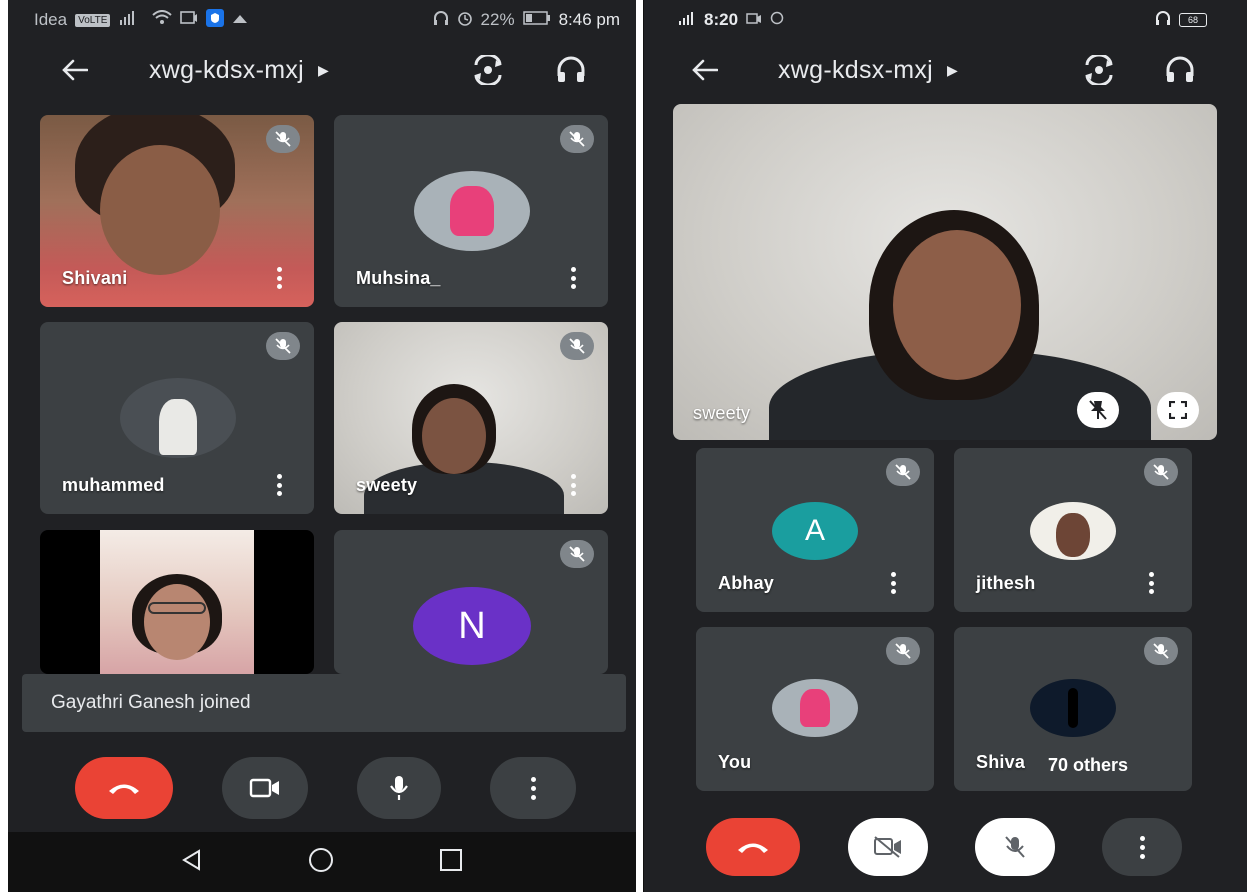 This screenshot has width=1247, height=892. I want to click on participant-name: You, so click(735, 762).